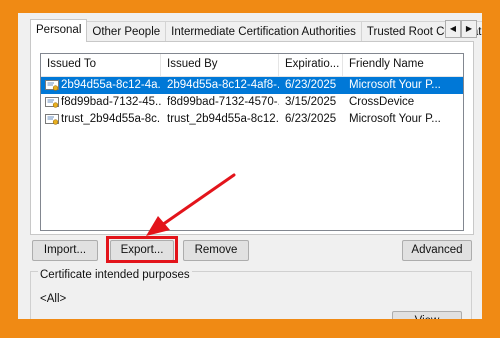 Image resolution: width=500 pixels, height=338 pixels. I want to click on view-button: View, so click(427, 315).